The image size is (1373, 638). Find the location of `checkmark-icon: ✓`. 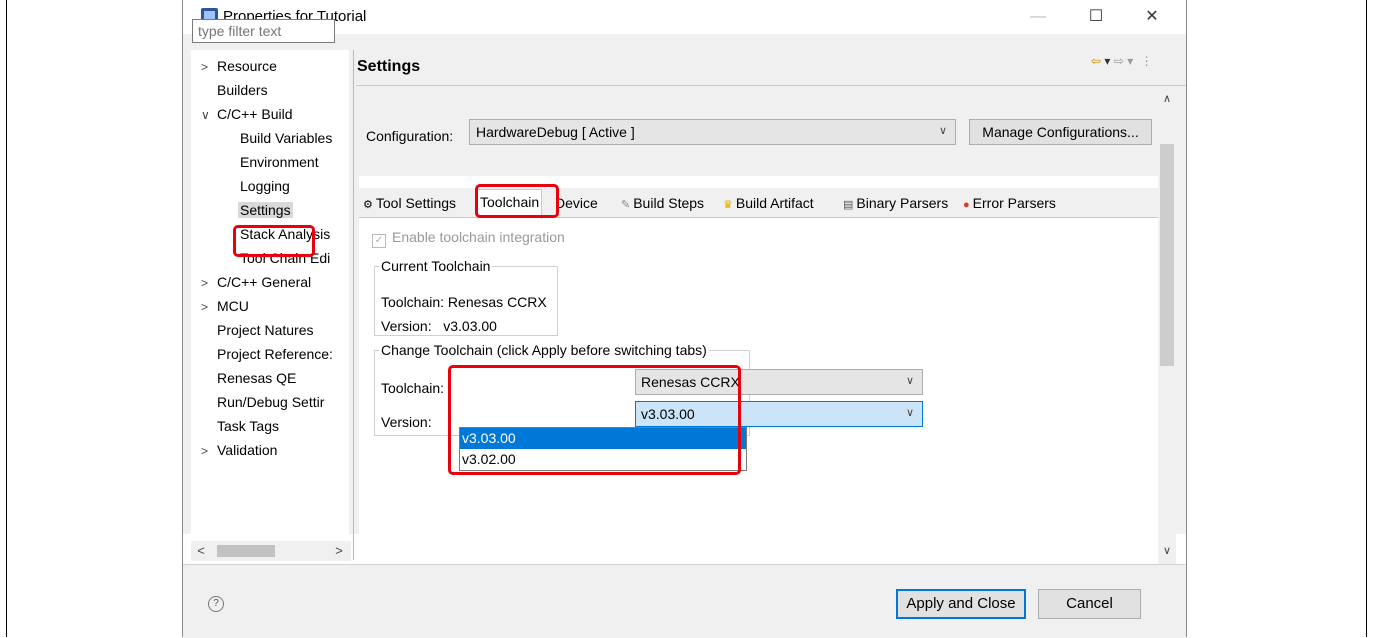

checkmark-icon: ✓ is located at coordinates (379, 241).